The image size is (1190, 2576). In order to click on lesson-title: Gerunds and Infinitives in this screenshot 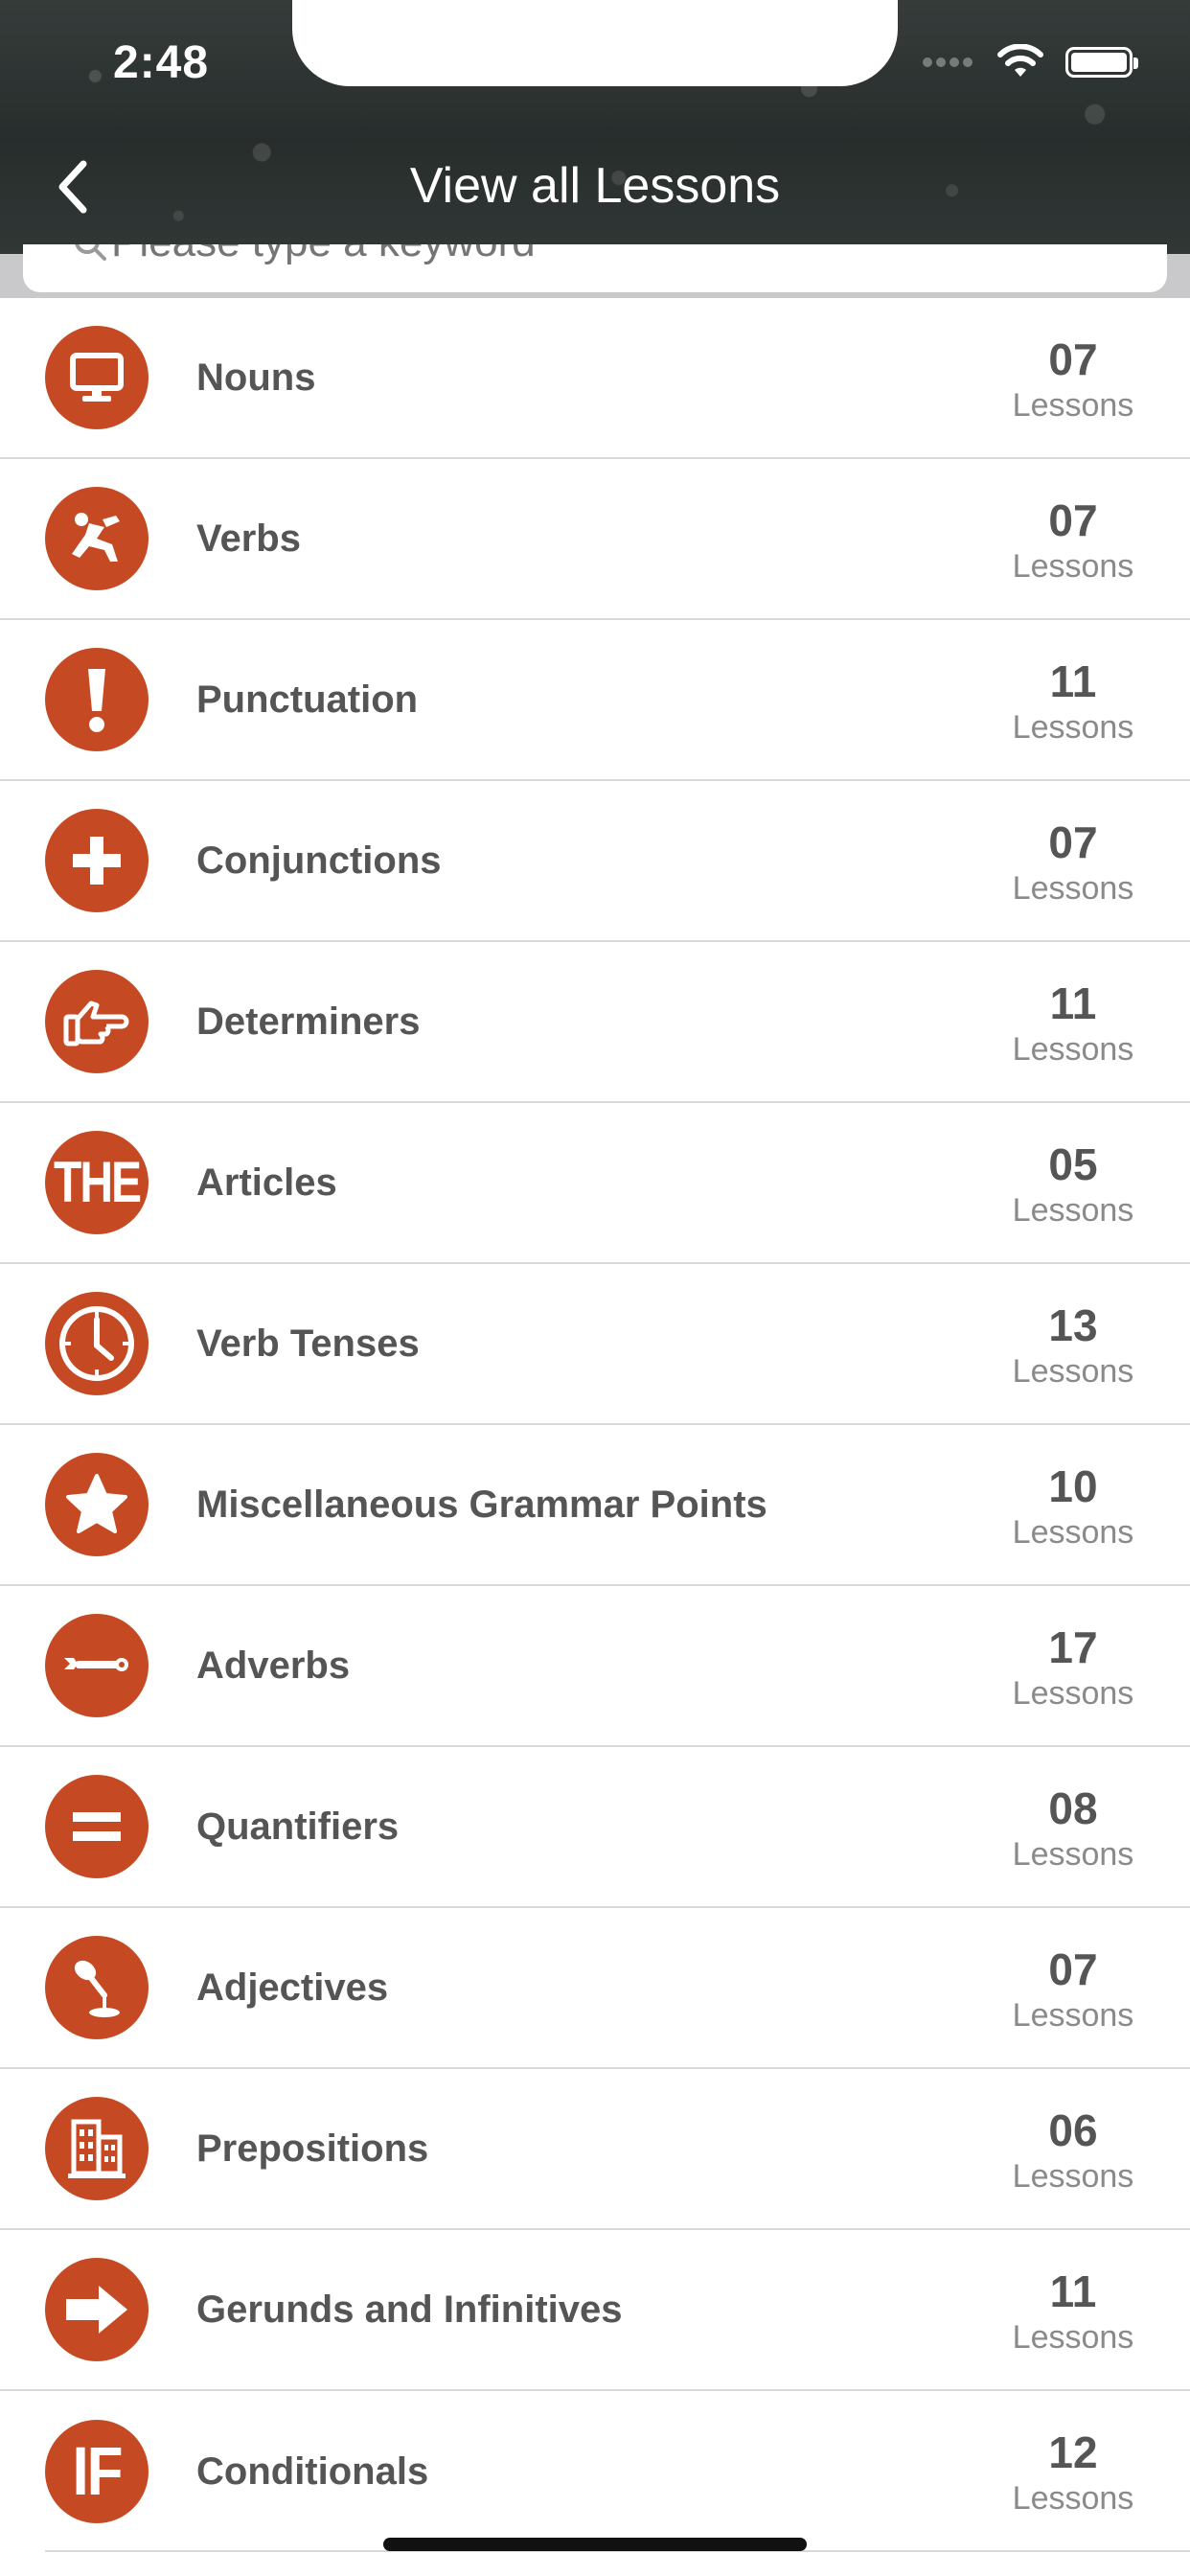, I will do `click(410, 2309)`.